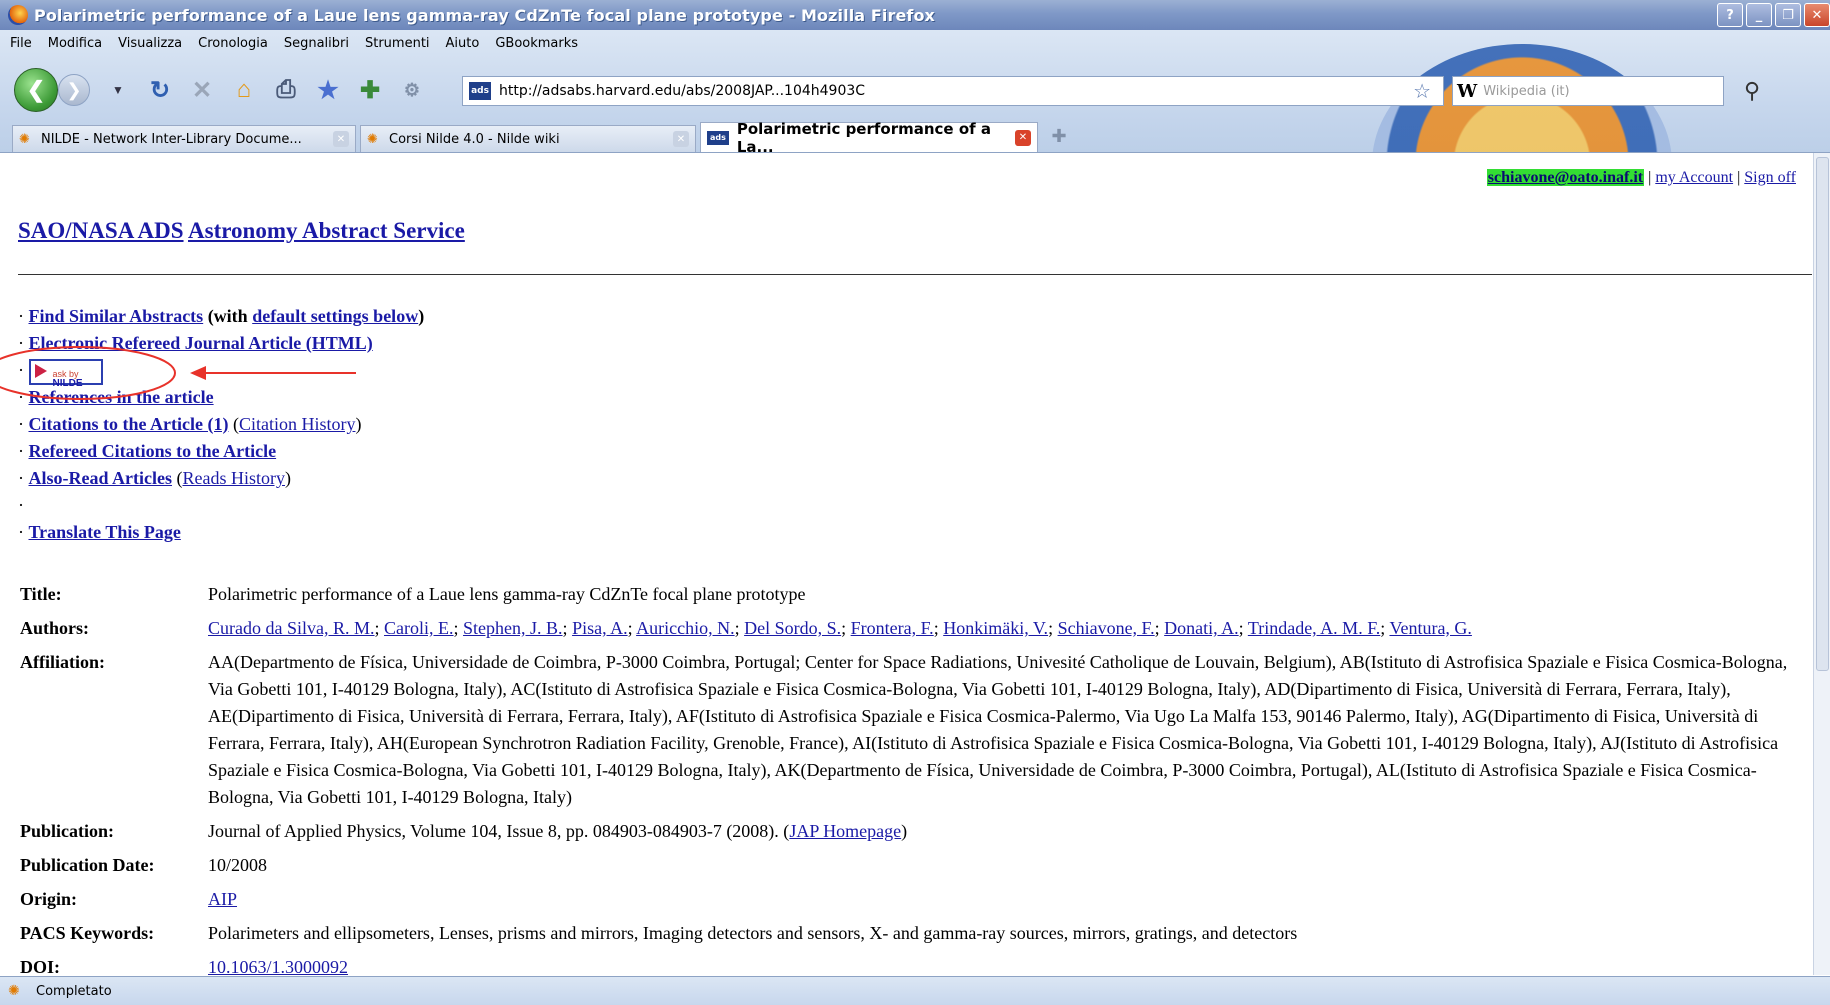 Image resolution: width=1830 pixels, height=1005 pixels. Describe the element at coordinates (222, 899) in the screenshot. I see `origin-link: AIP` at that location.